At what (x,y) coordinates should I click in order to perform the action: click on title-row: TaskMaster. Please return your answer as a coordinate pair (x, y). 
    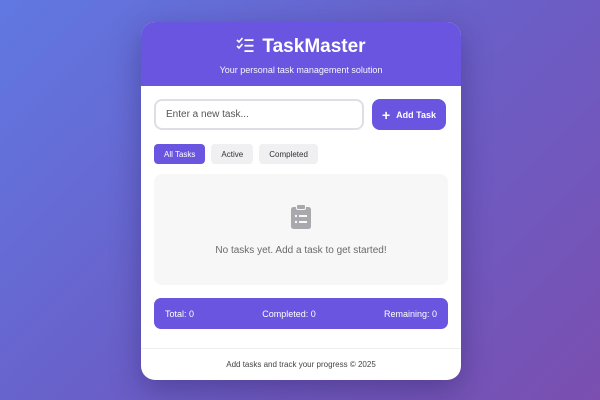
    Looking at the image, I should click on (301, 47).